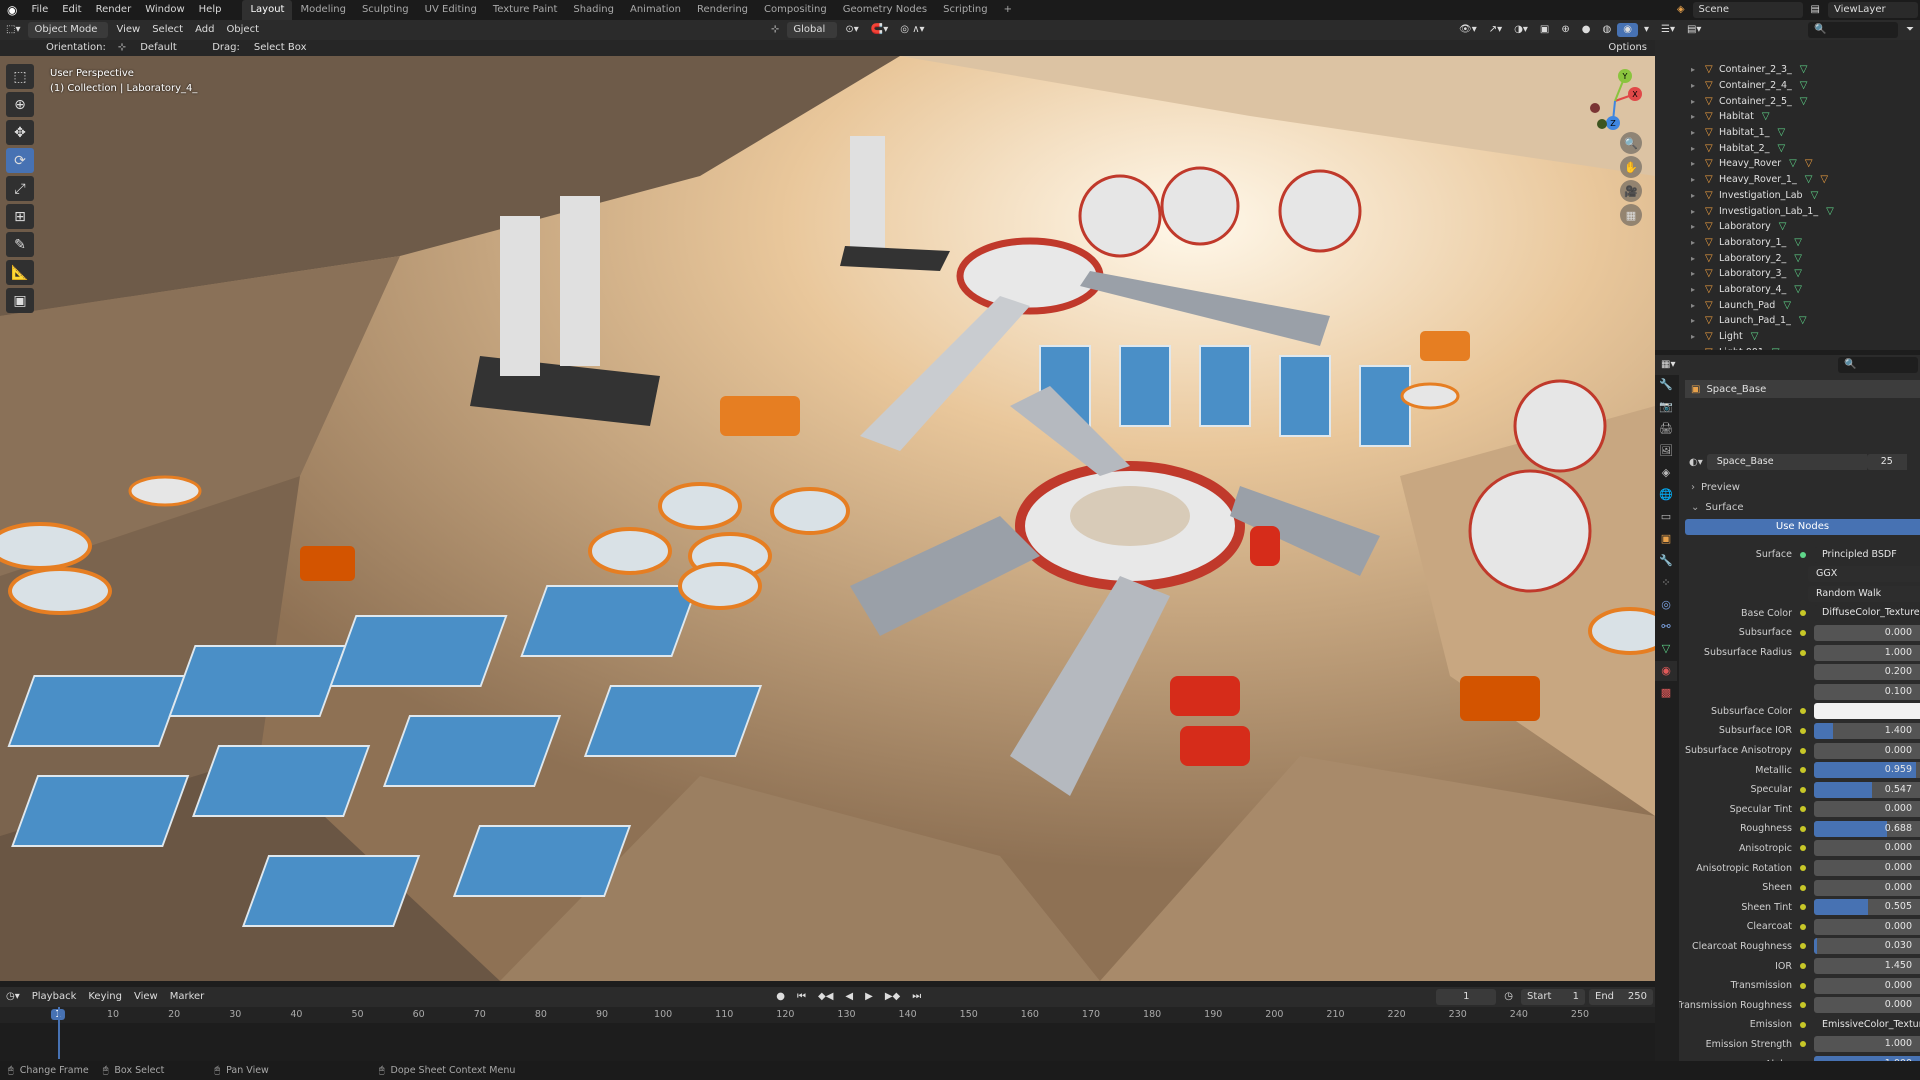  Describe the element at coordinates (965, 10) in the screenshot. I see `workspace-tab-scripting: Scripting` at that location.